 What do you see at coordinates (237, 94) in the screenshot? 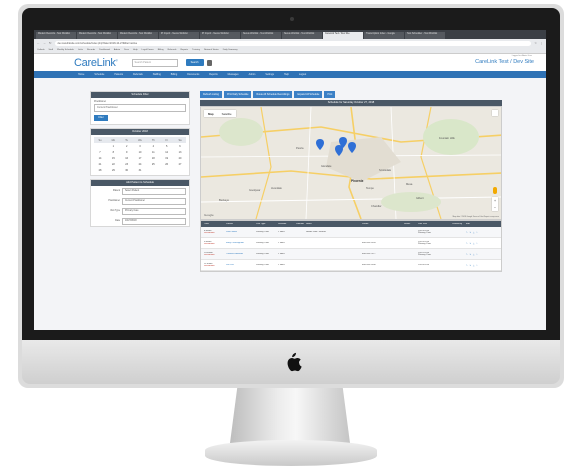
I see `action-button: Print Daily Schedule` at bounding box center [237, 94].